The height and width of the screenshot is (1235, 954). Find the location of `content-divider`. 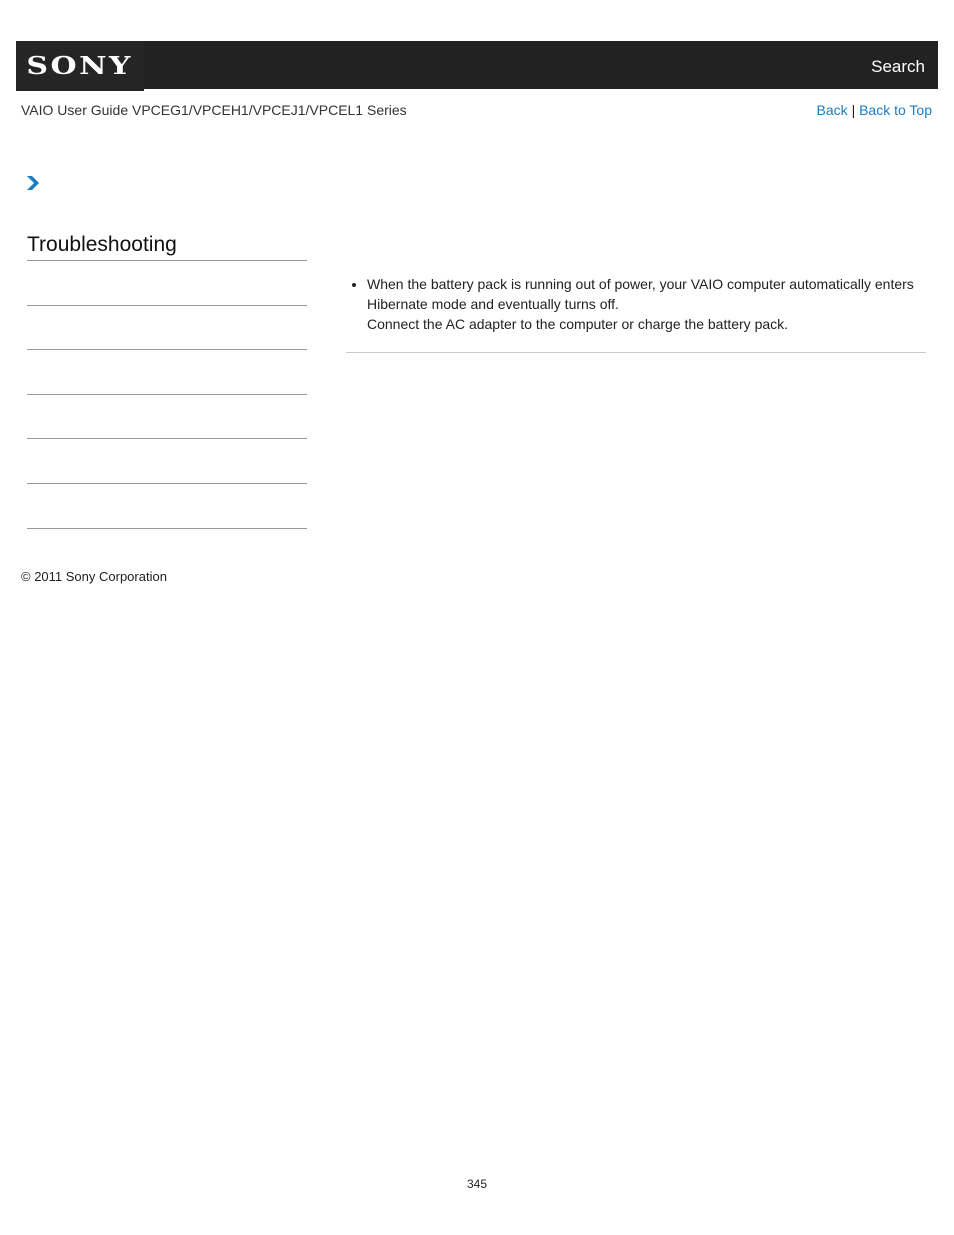

content-divider is located at coordinates (636, 352).